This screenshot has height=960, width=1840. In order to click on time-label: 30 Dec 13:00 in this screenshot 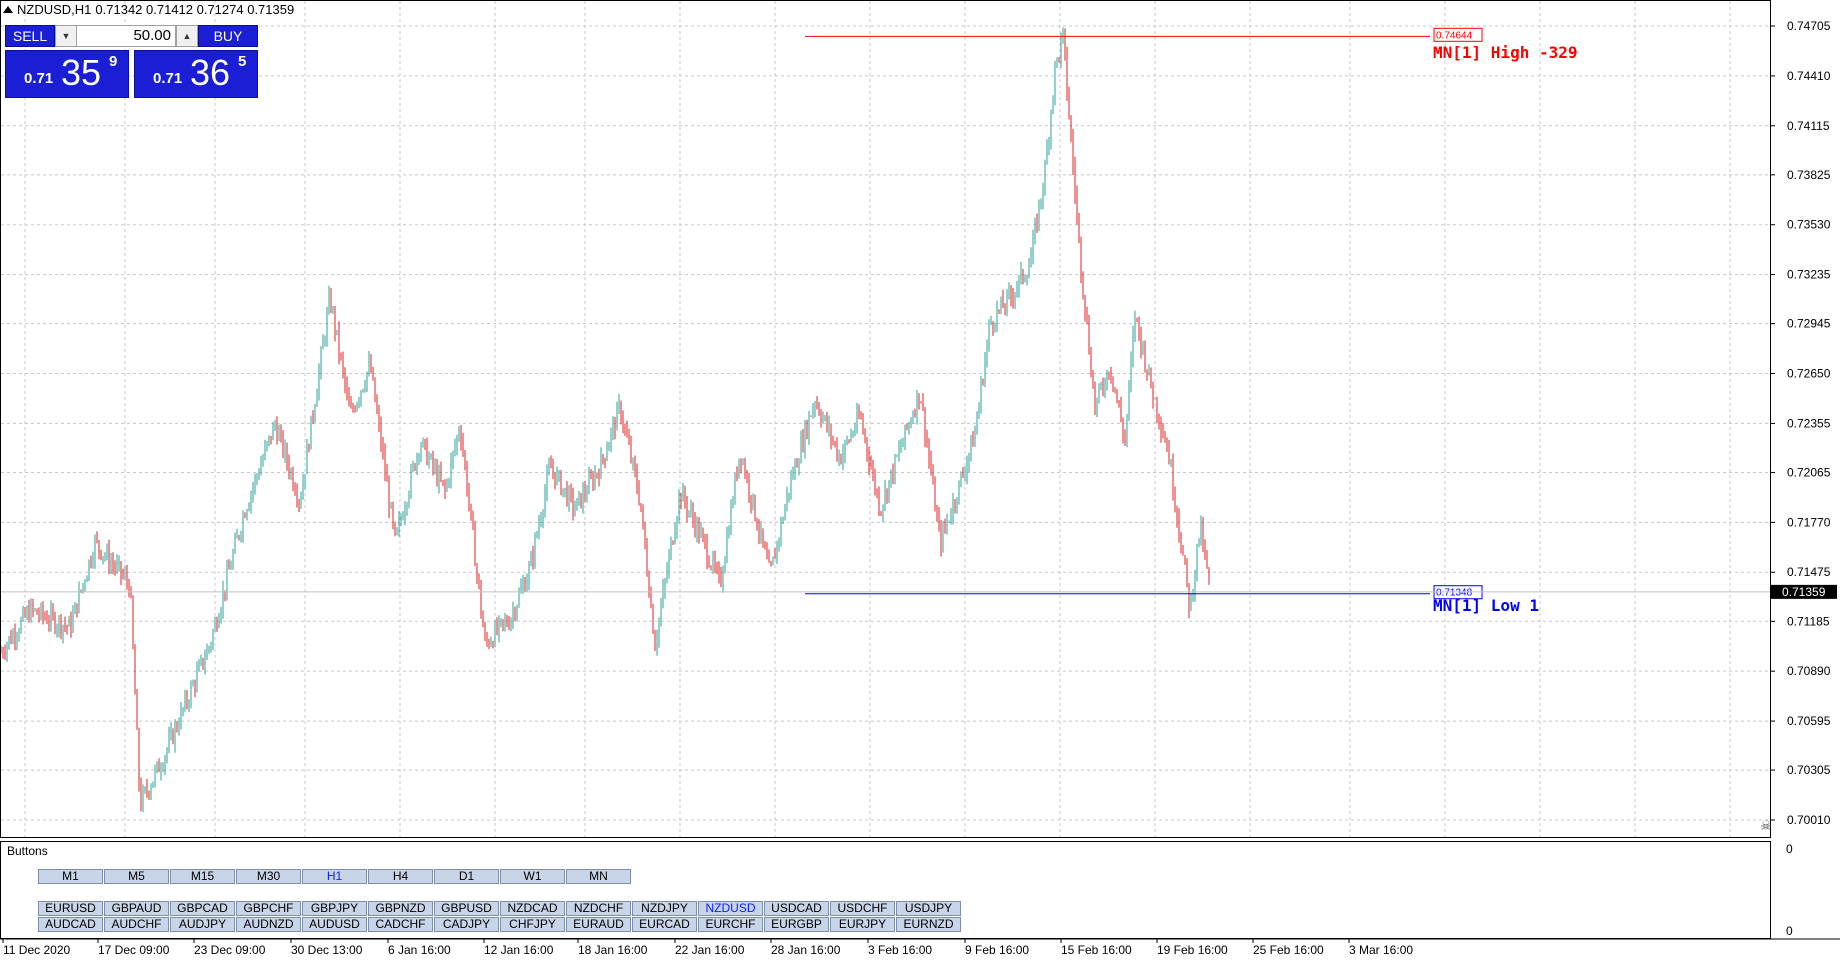, I will do `click(327, 950)`.